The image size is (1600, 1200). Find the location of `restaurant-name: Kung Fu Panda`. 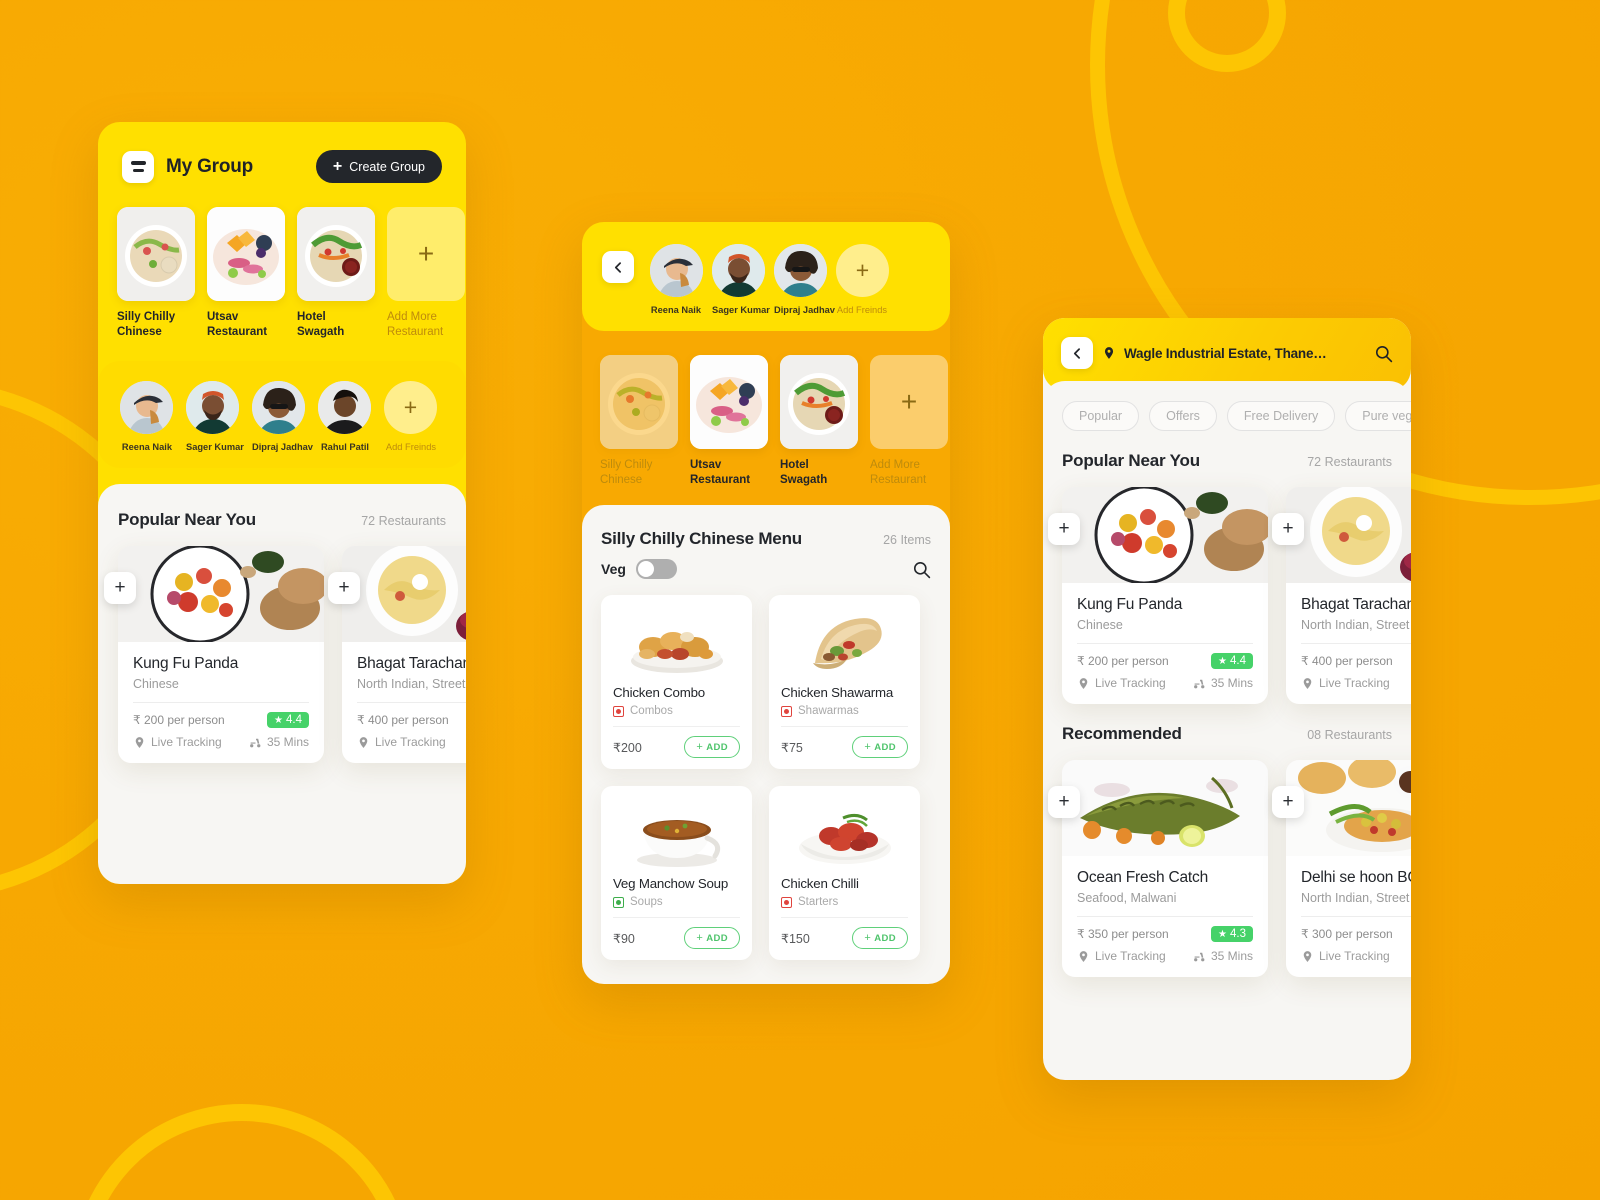

restaurant-name: Kung Fu Panda is located at coordinates (186, 664).